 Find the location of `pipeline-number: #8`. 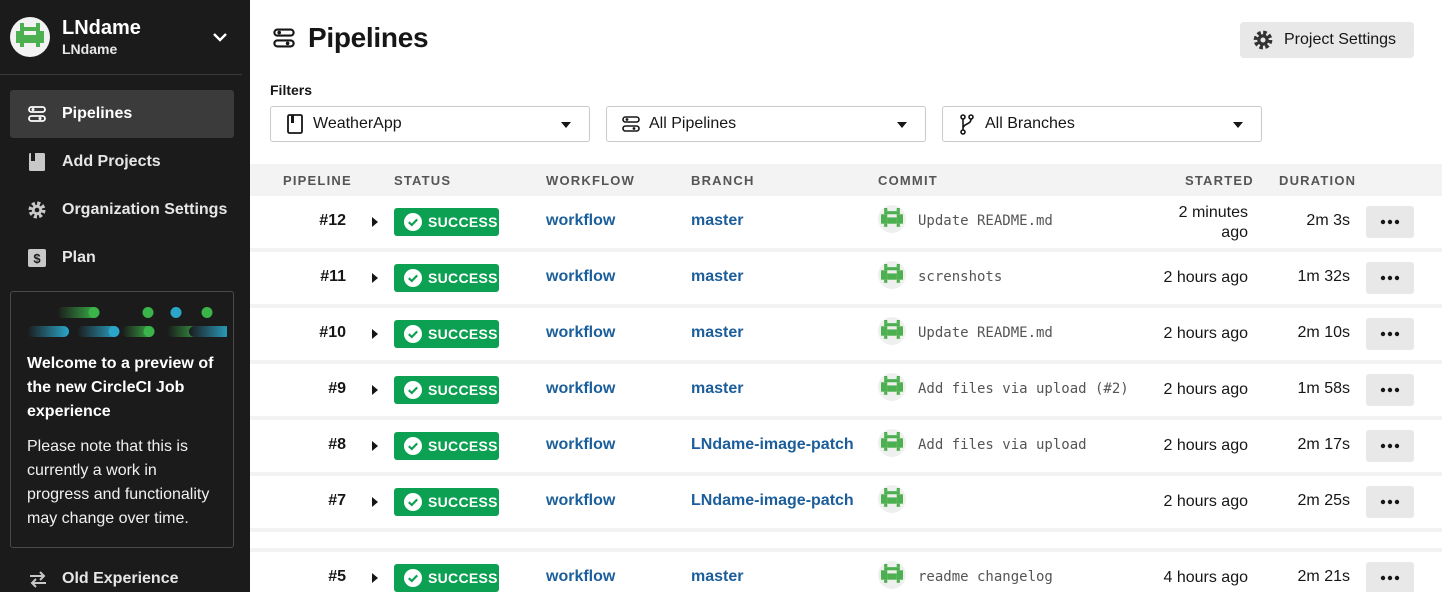

pipeline-number: #8 is located at coordinates (337, 445).